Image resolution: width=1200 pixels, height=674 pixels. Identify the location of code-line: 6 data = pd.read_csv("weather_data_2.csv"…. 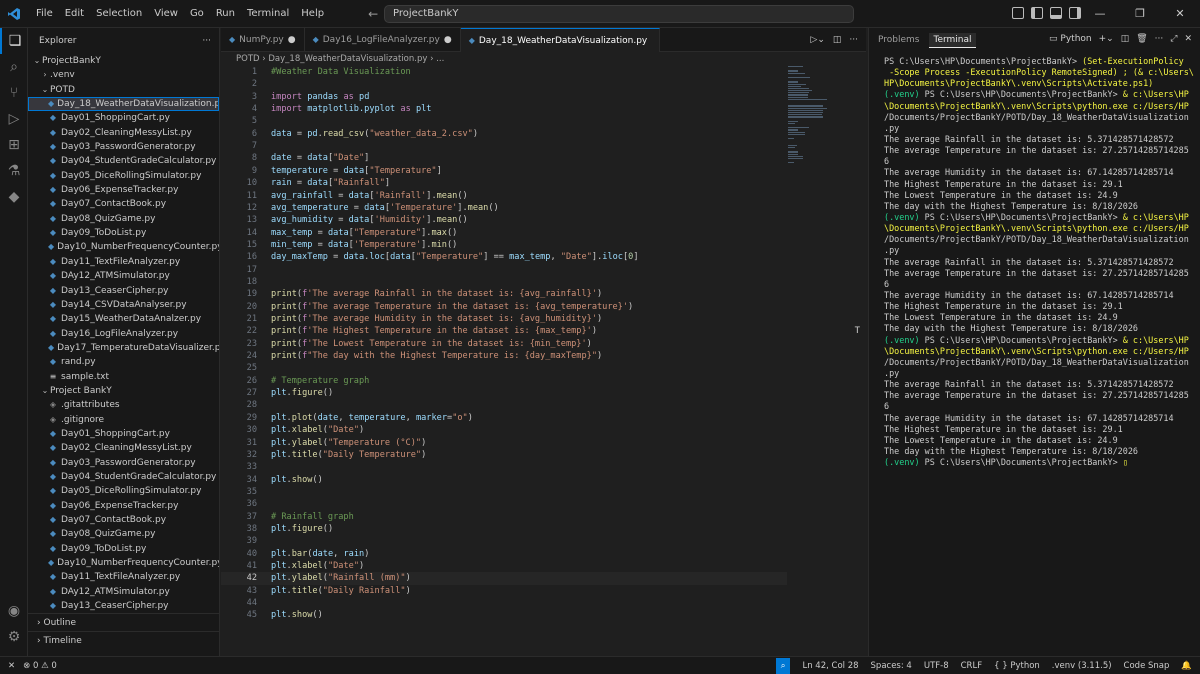
(504, 134).